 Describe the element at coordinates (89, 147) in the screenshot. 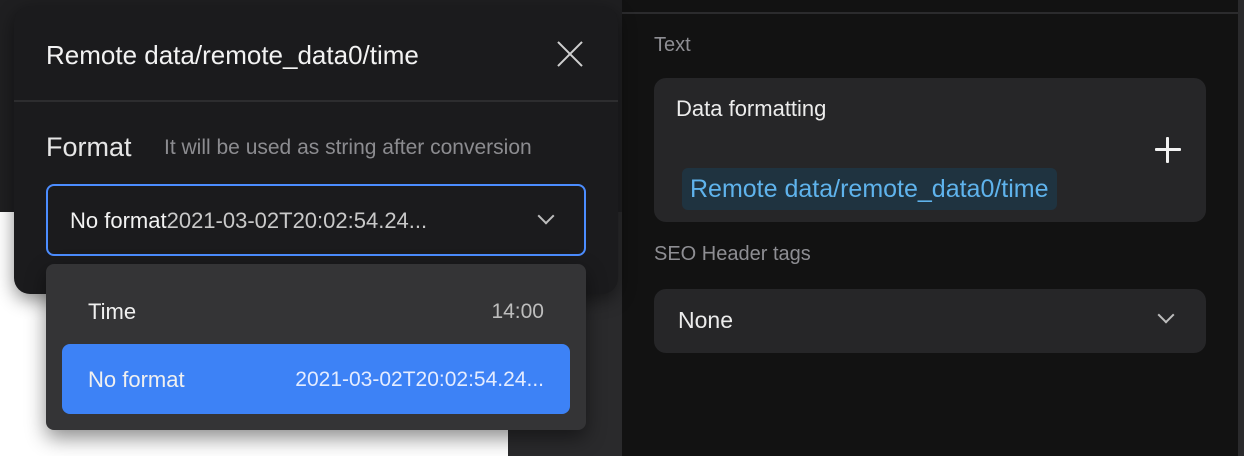

I see `format-label: Format` at that location.